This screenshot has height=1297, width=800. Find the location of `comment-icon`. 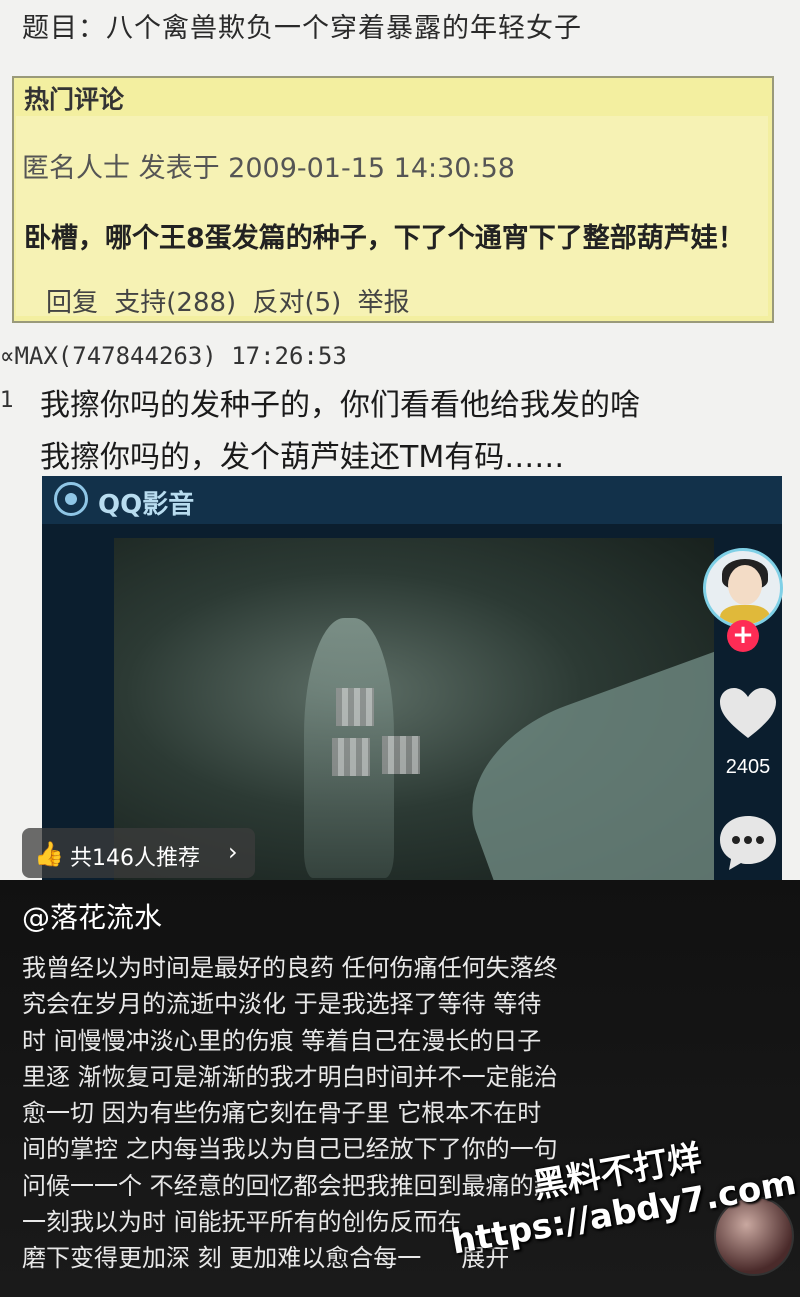

comment-icon is located at coordinates (748, 843).